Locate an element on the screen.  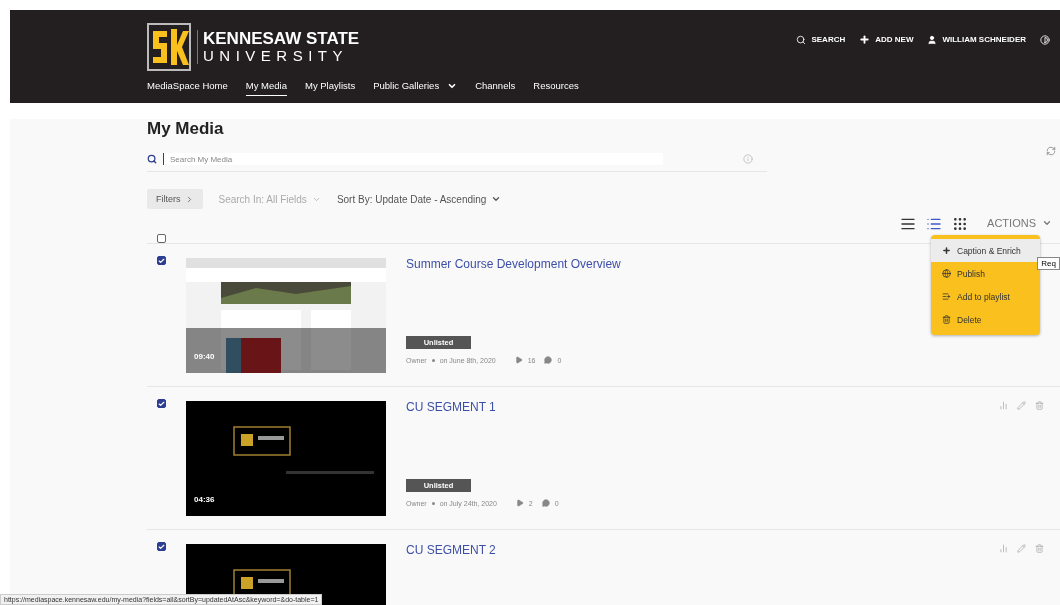
menu-item: Add to playlist is located at coordinates (985, 296).